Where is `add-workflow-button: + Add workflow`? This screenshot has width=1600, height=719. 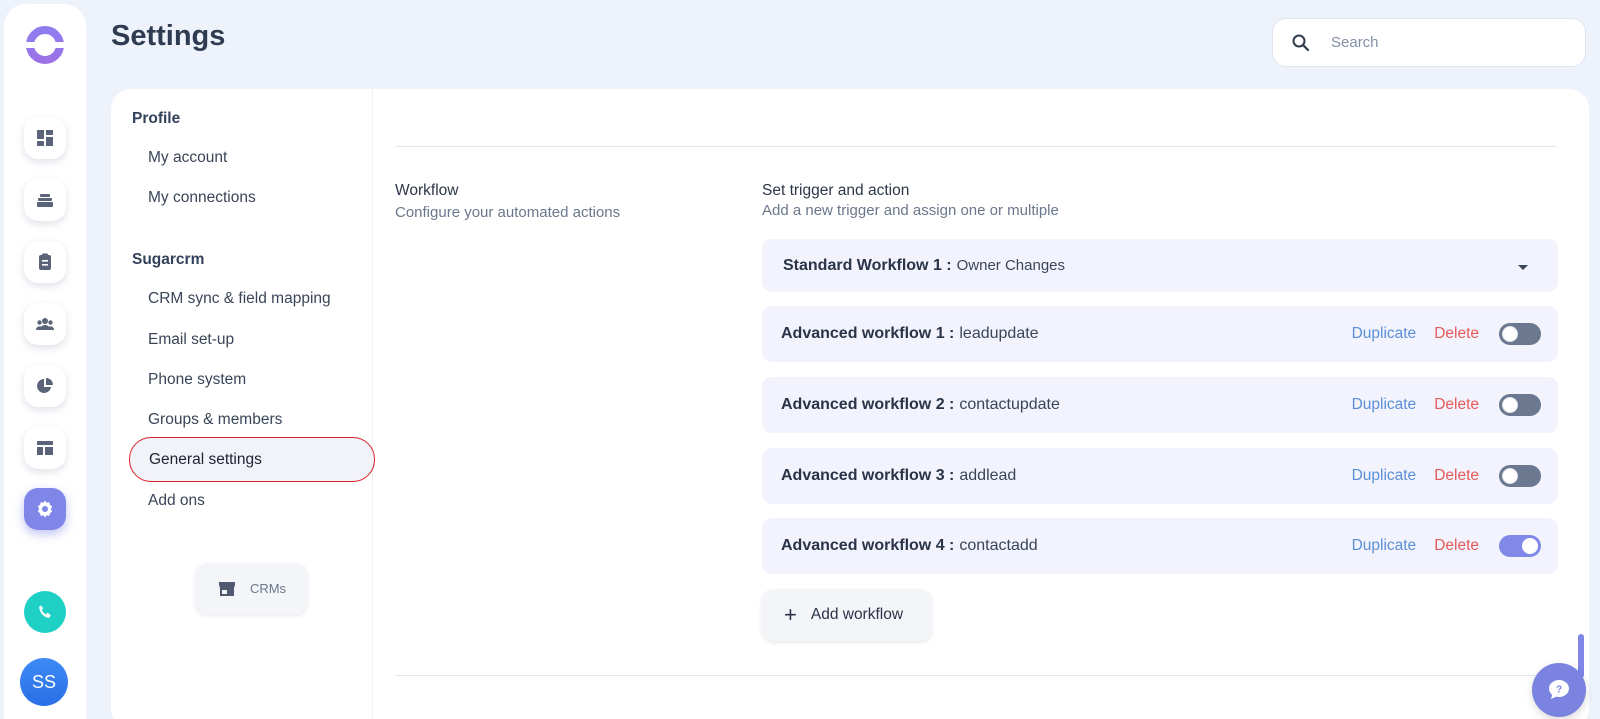 add-workflow-button: + Add workflow is located at coordinates (847, 615).